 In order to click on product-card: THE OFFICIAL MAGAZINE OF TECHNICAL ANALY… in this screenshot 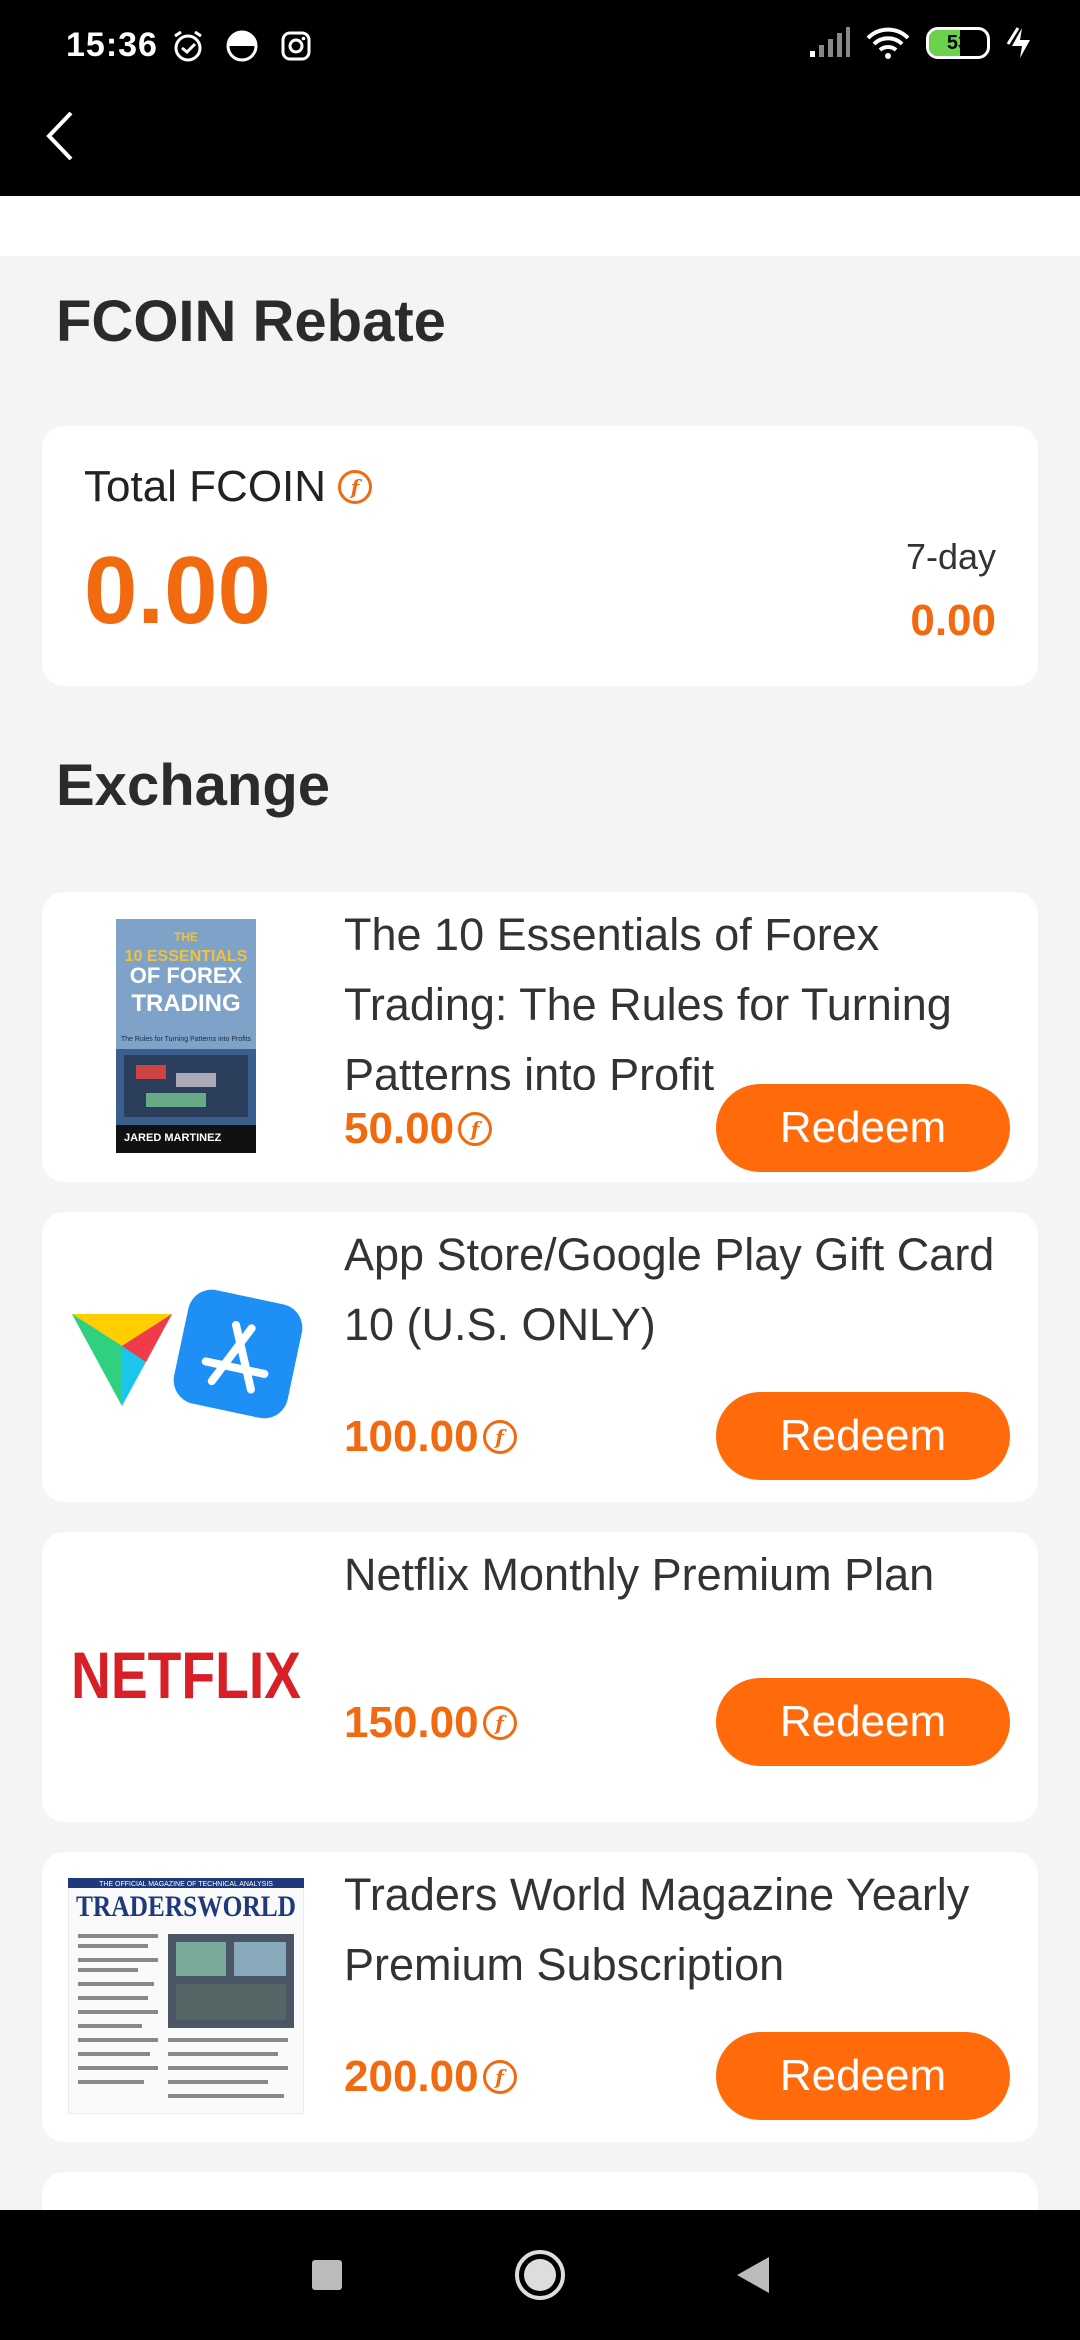, I will do `click(540, 1997)`.